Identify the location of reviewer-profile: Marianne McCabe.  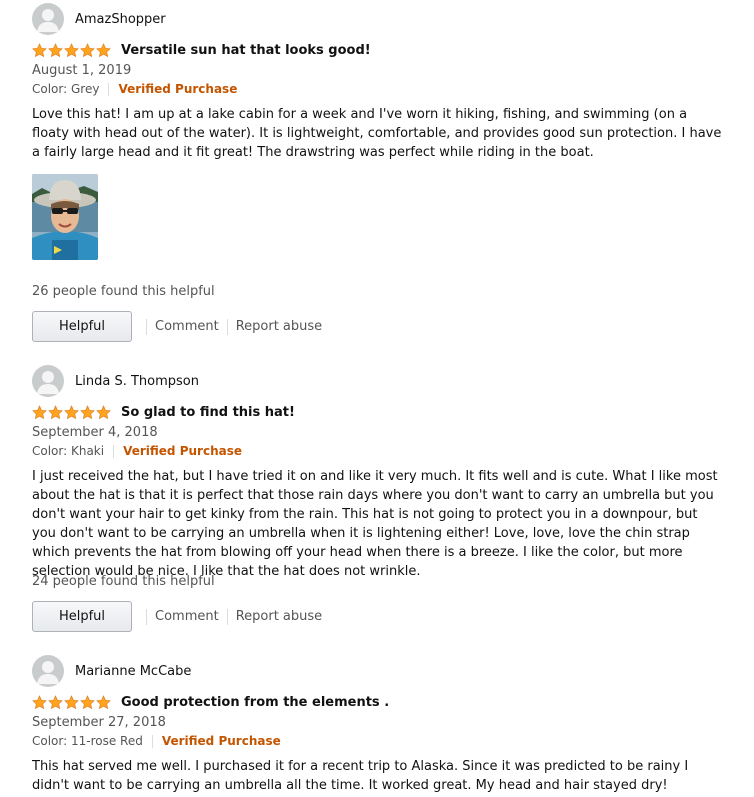
(111, 671).